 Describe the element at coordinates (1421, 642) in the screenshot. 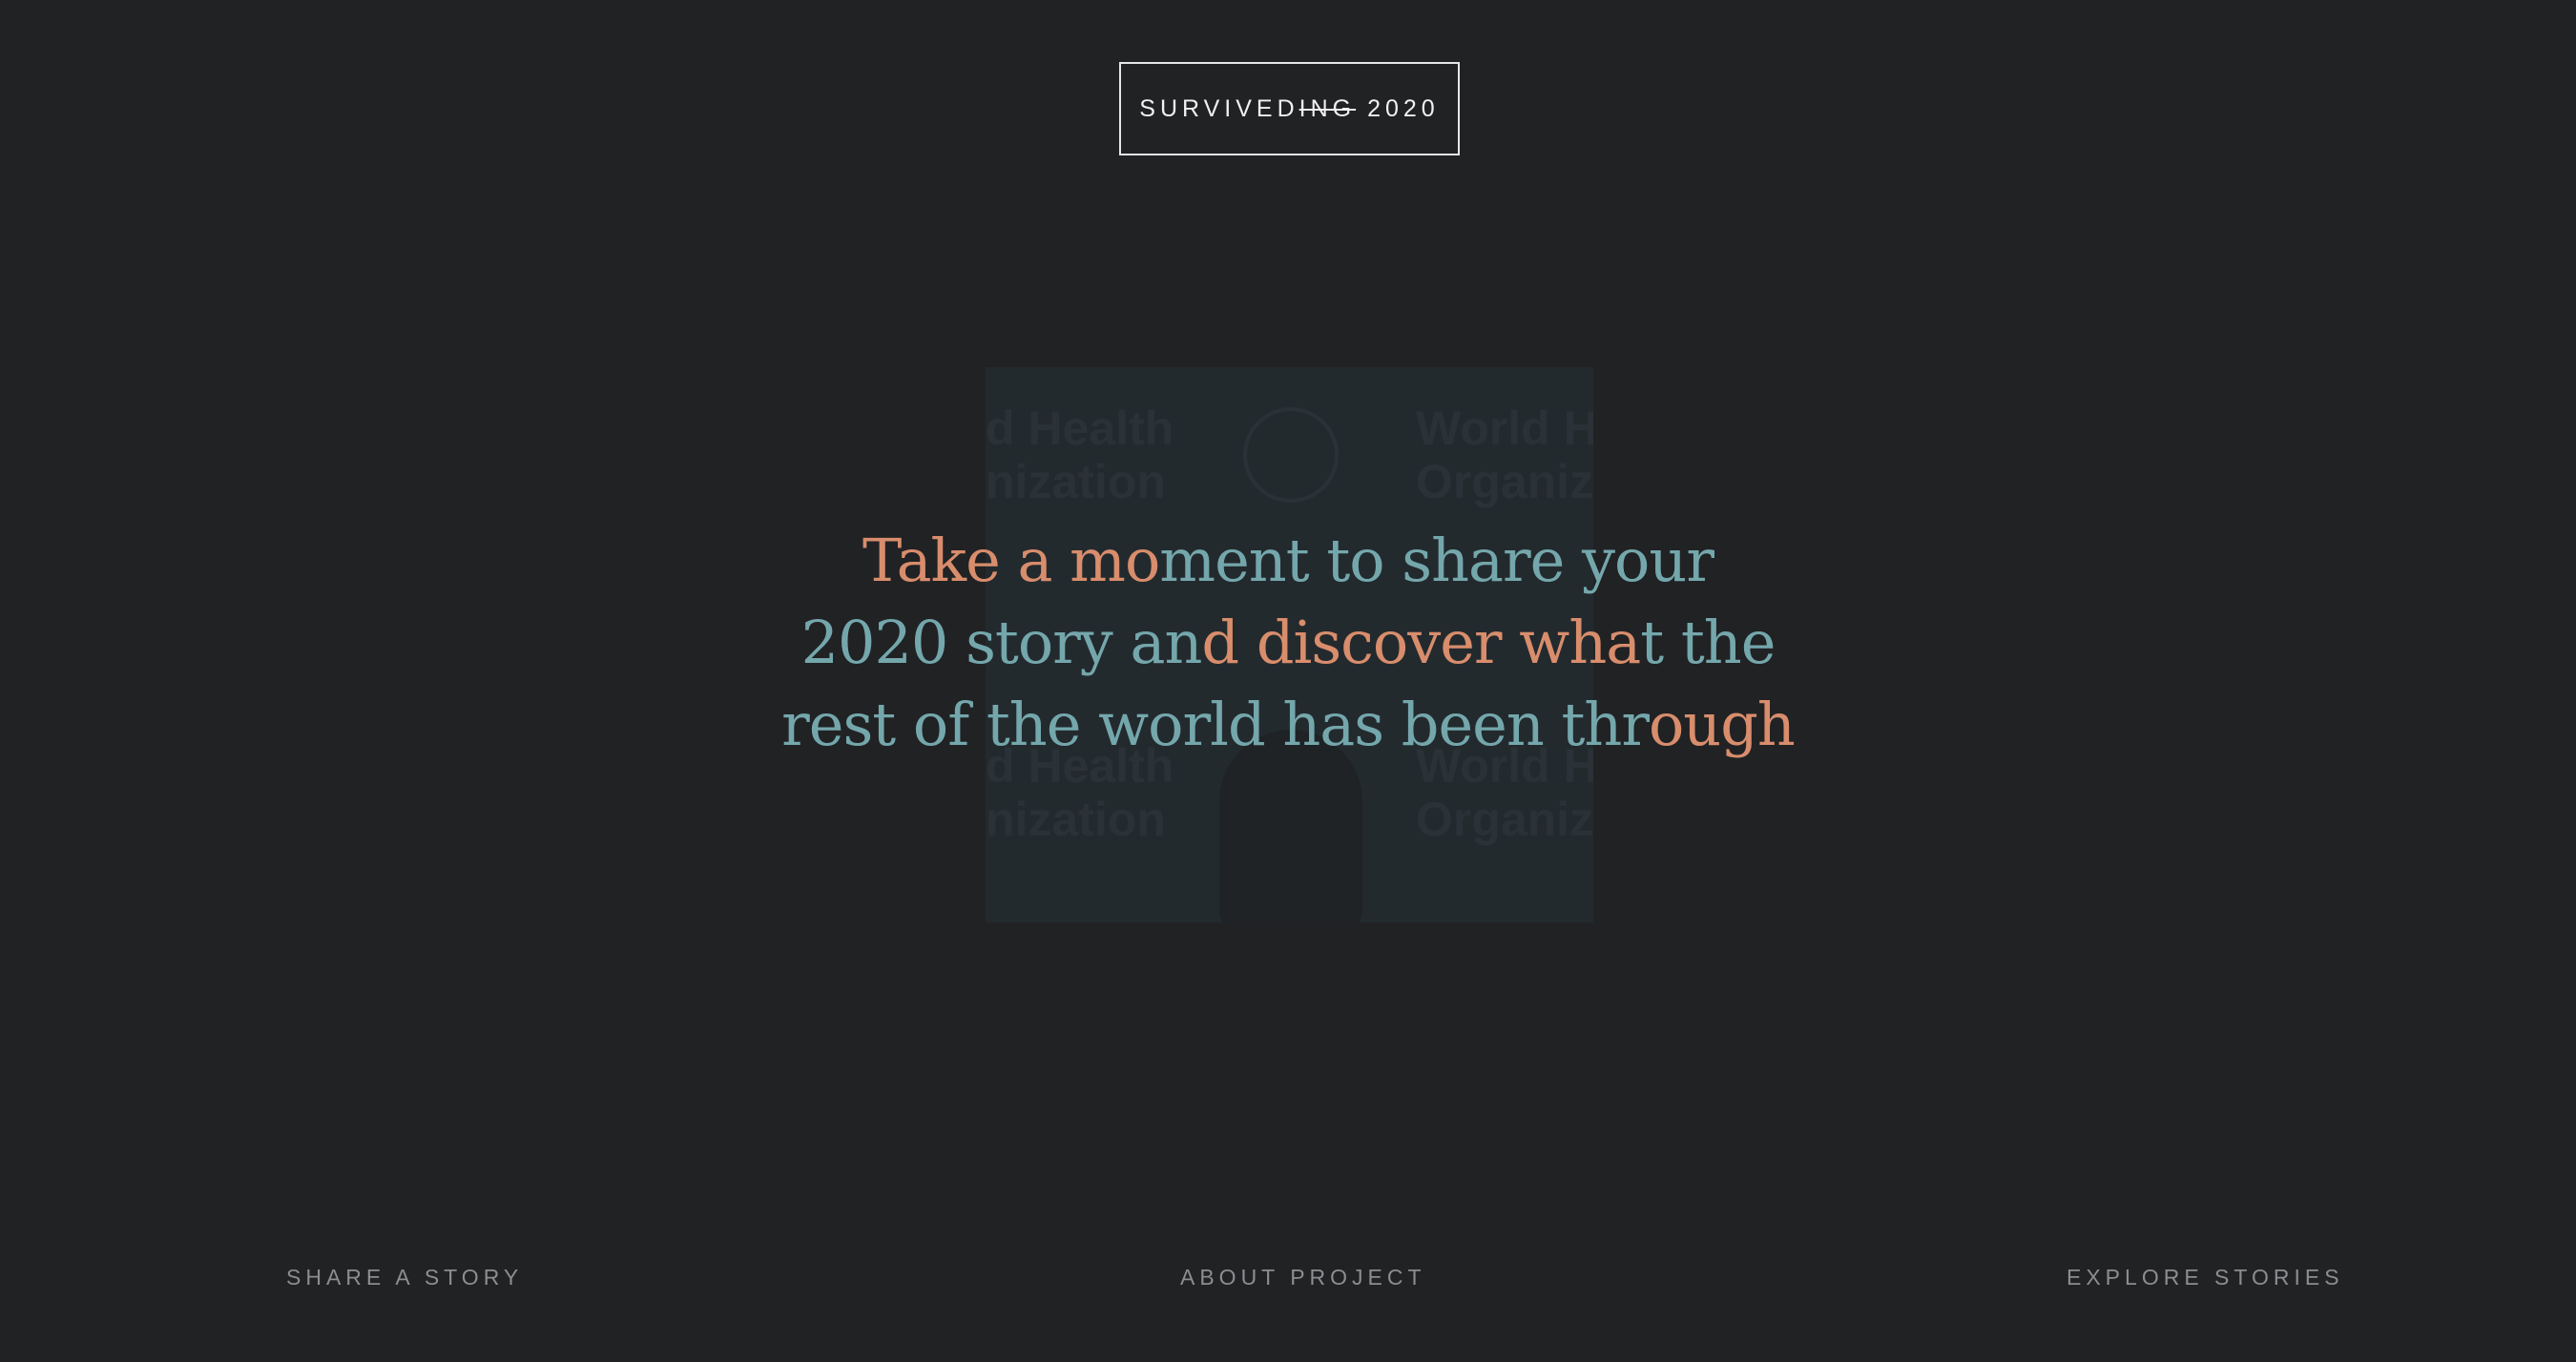

I see `headline-segment: d discover wha` at that location.